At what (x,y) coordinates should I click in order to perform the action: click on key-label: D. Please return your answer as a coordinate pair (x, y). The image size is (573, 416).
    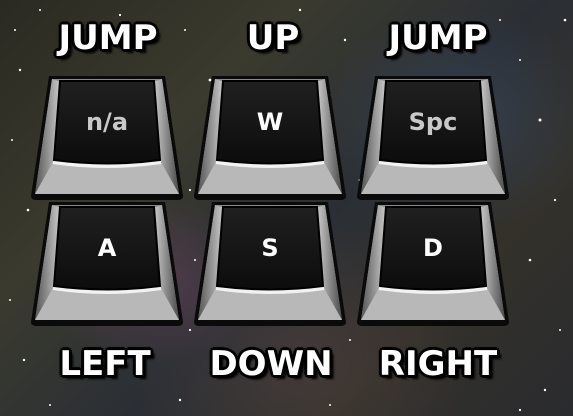
    Looking at the image, I should click on (433, 248).